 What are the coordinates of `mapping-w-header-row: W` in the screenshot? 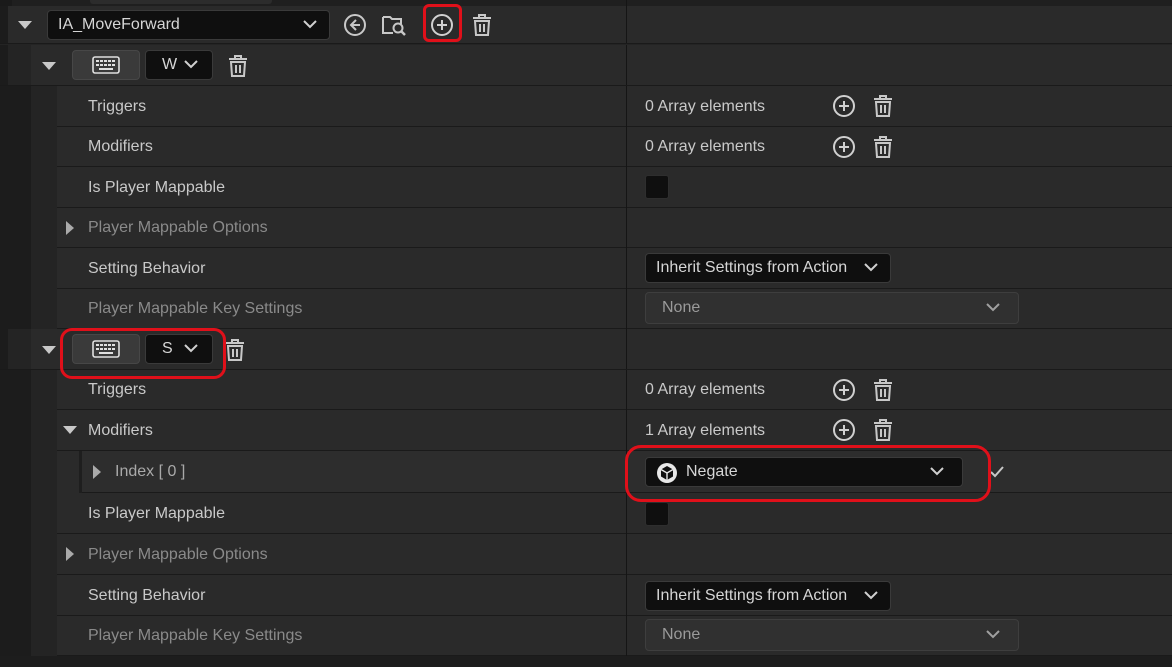 It's located at (586, 65).